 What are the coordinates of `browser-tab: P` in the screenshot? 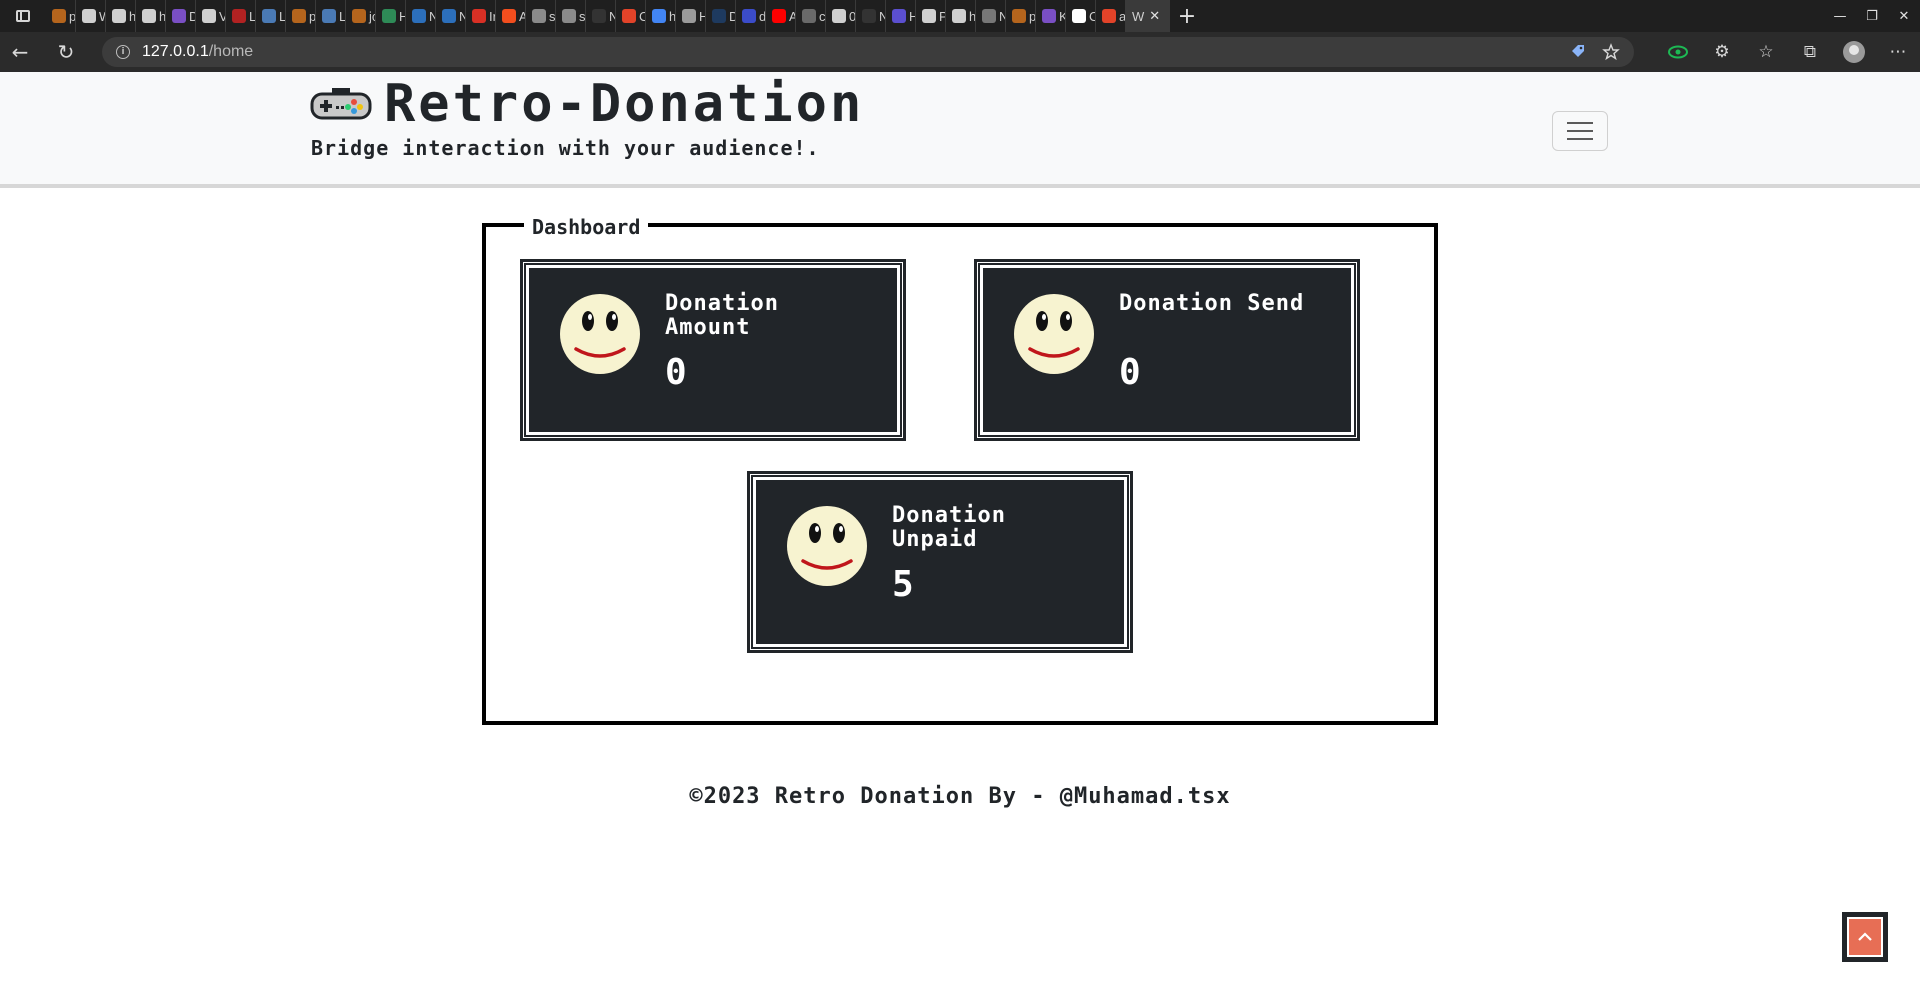 It's located at (931, 16).